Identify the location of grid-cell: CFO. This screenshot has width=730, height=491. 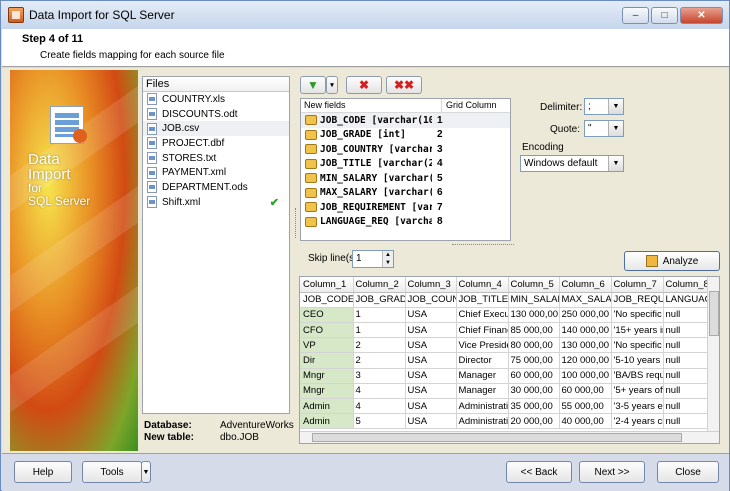
(327, 330).